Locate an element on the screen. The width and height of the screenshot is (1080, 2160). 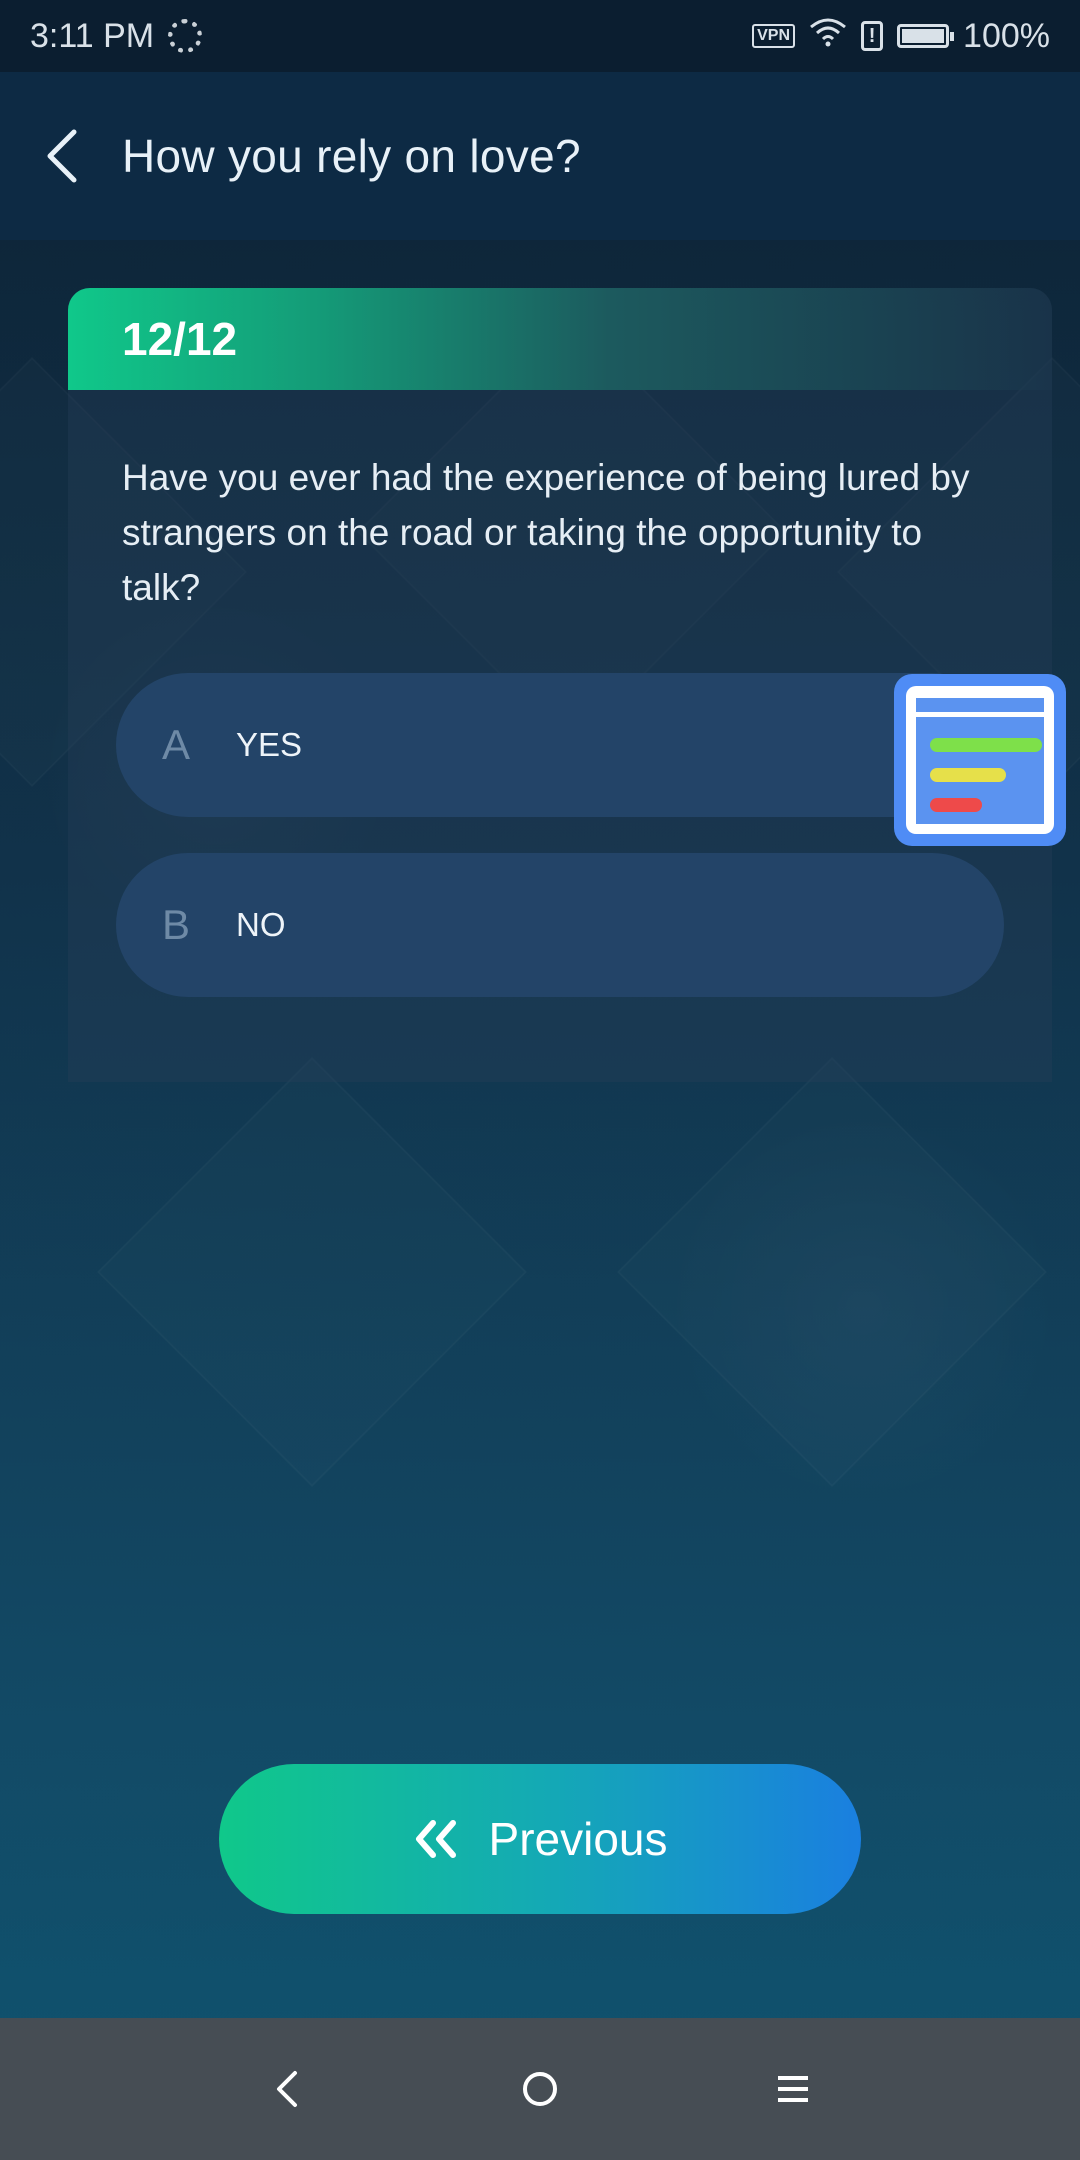
nav-home-icon is located at coordinates (540, 2089).